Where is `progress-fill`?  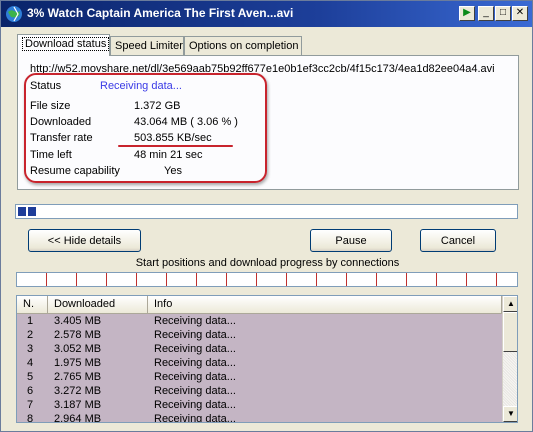 progress-fill is located at coordinates (27, 211).